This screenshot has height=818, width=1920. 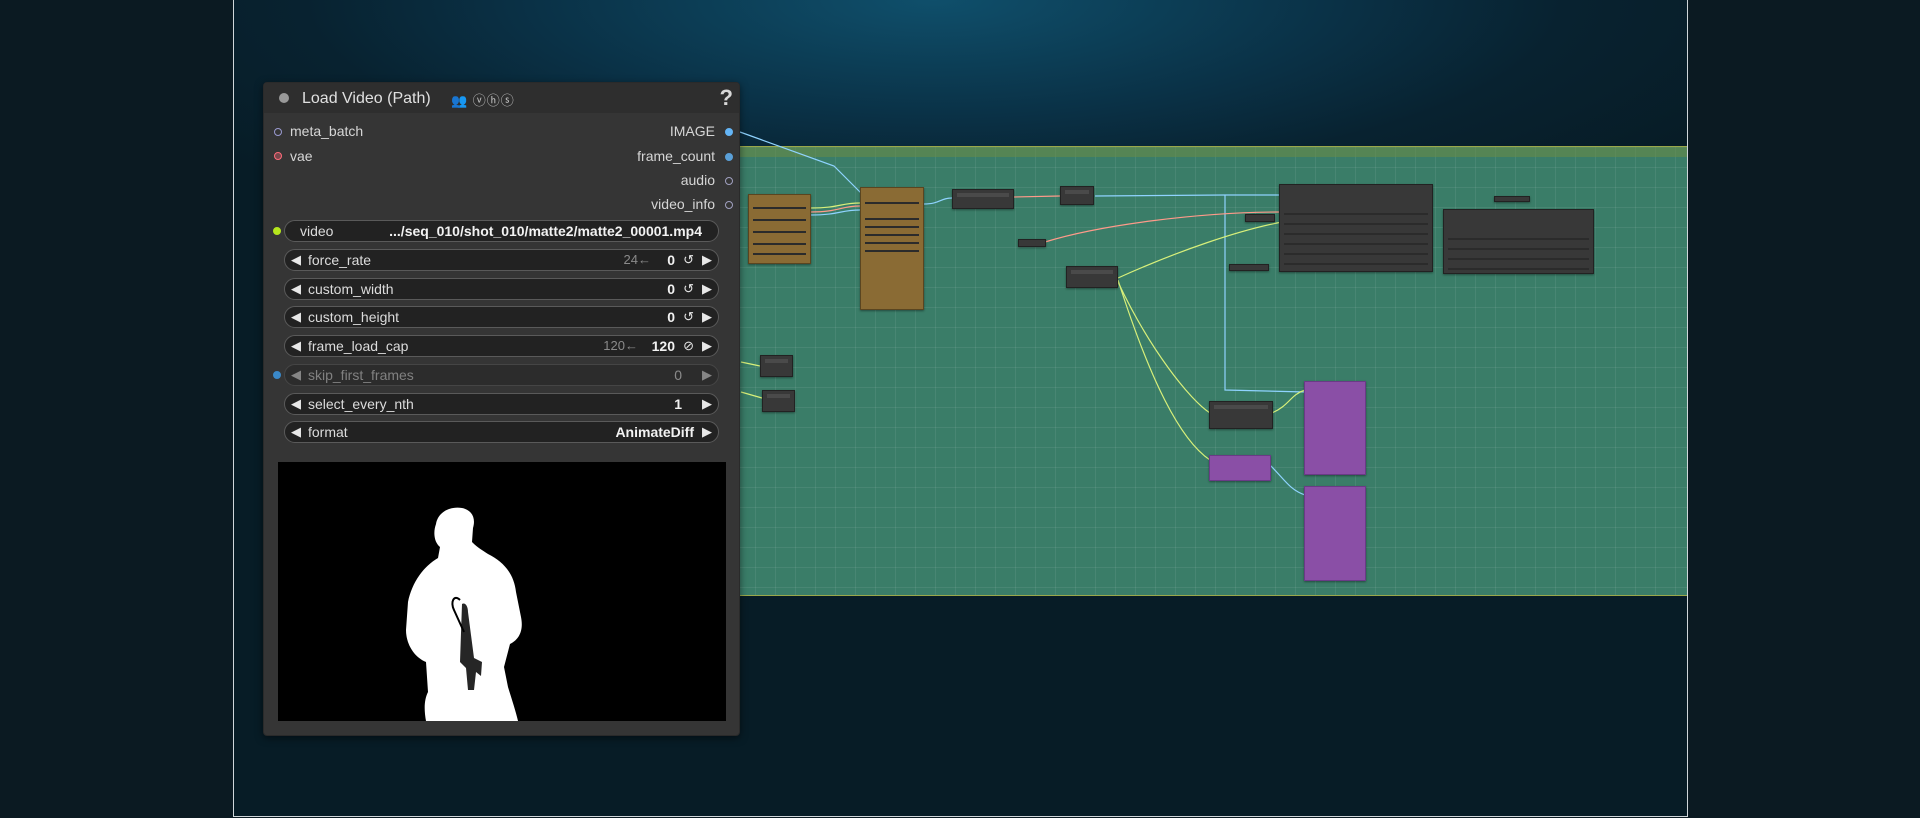 I want to click on select-every-nth-label: select_every_nth, so click(x=361, y=404).